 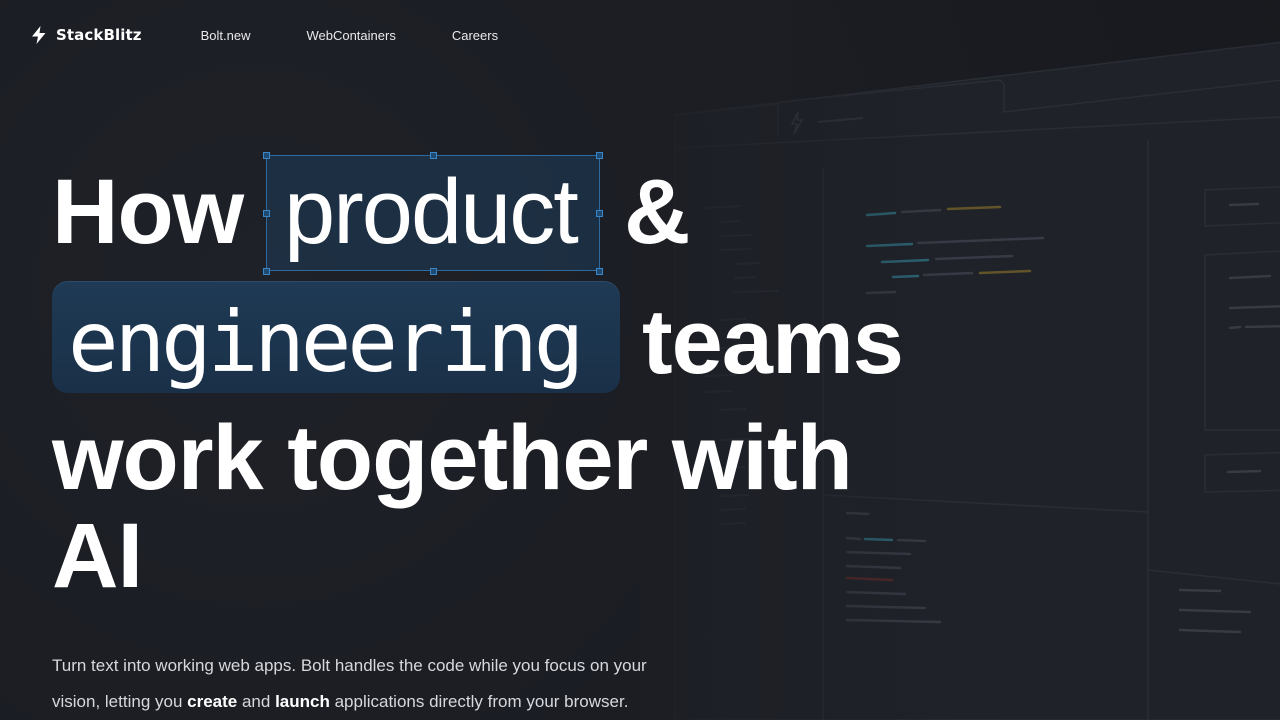 I want to click on headline-line-work-together: work together with, so click(x=452, y=458).